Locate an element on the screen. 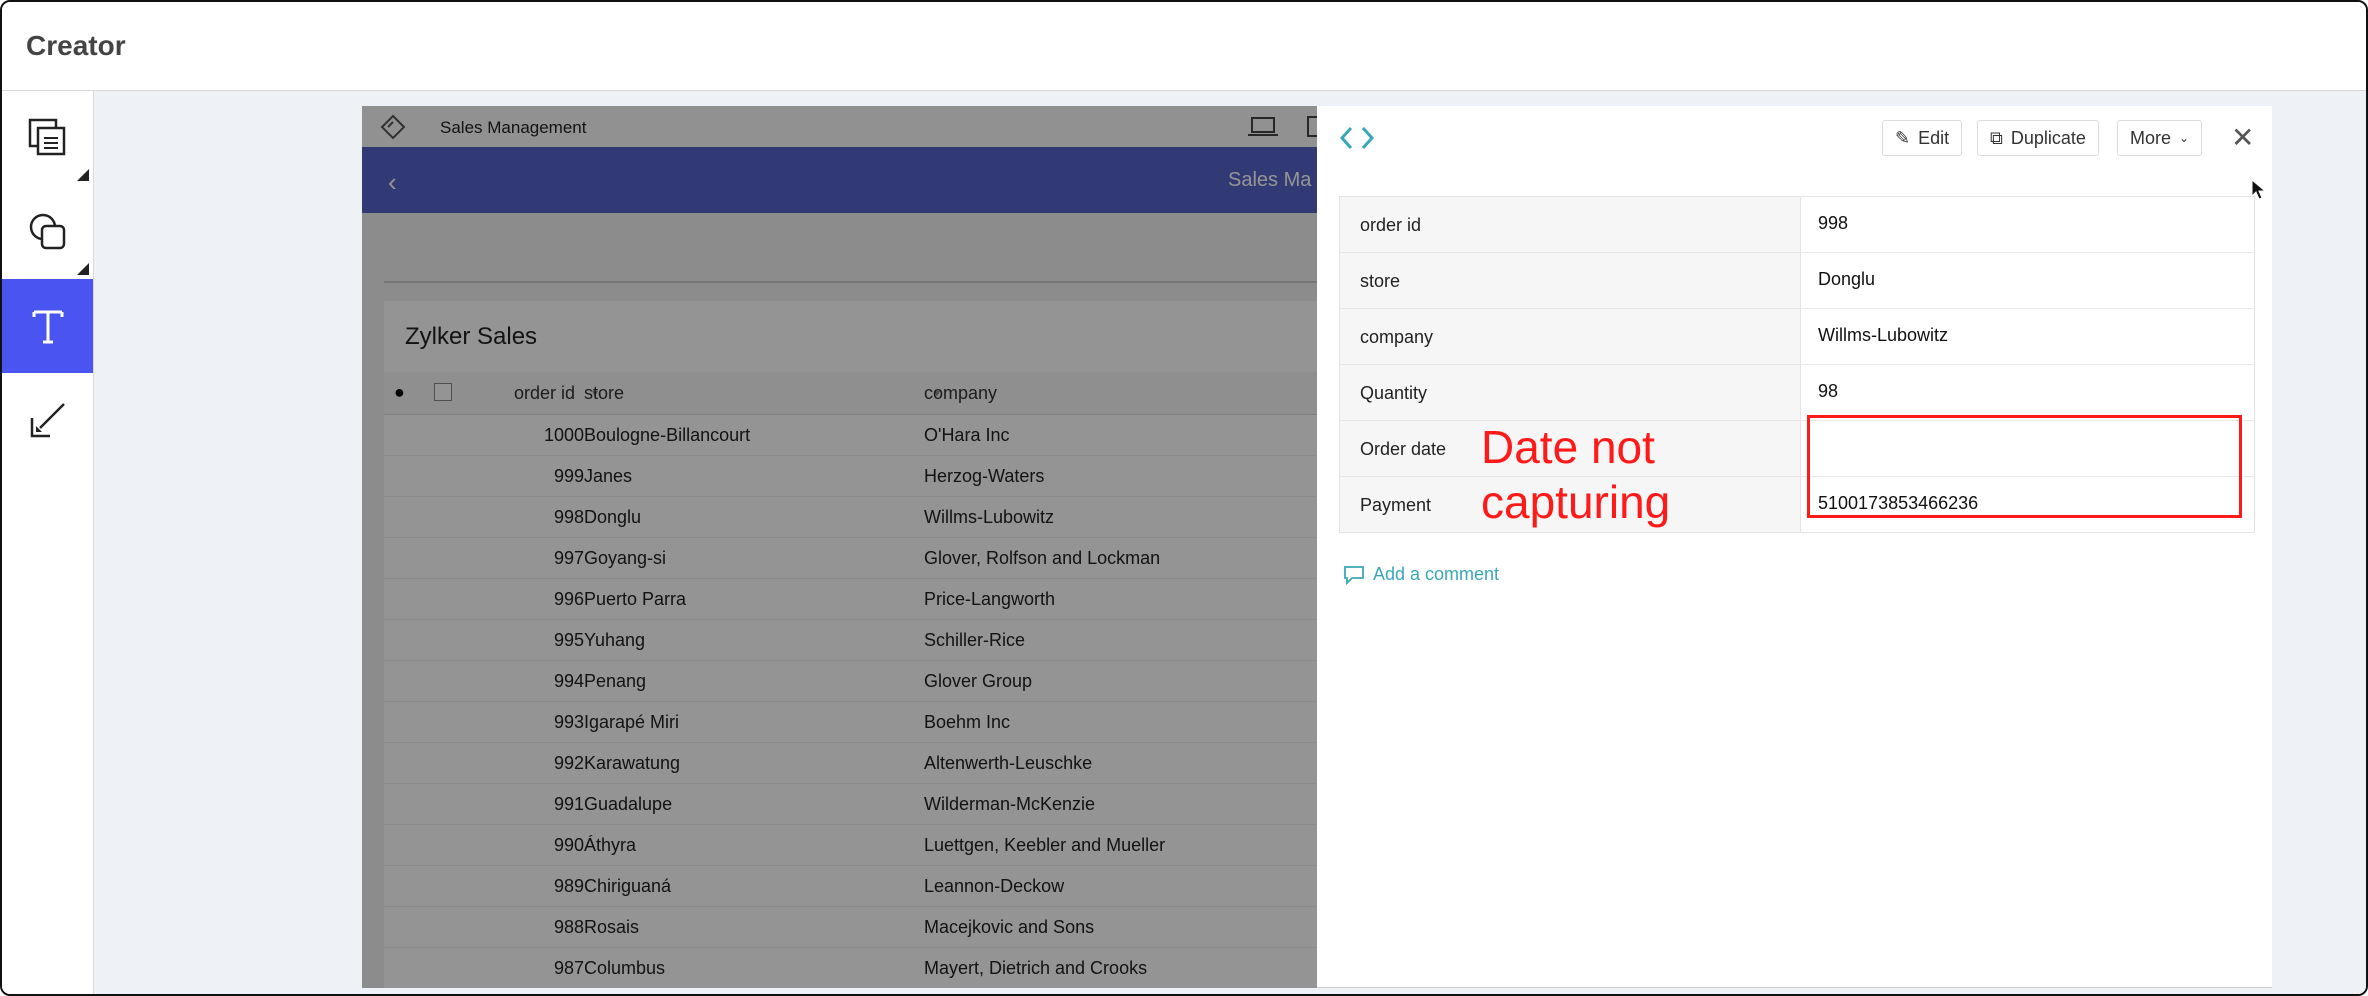 The image size is (2368, 996). duplicate-icon: ⧉ is located at coordinates (1996, 137).